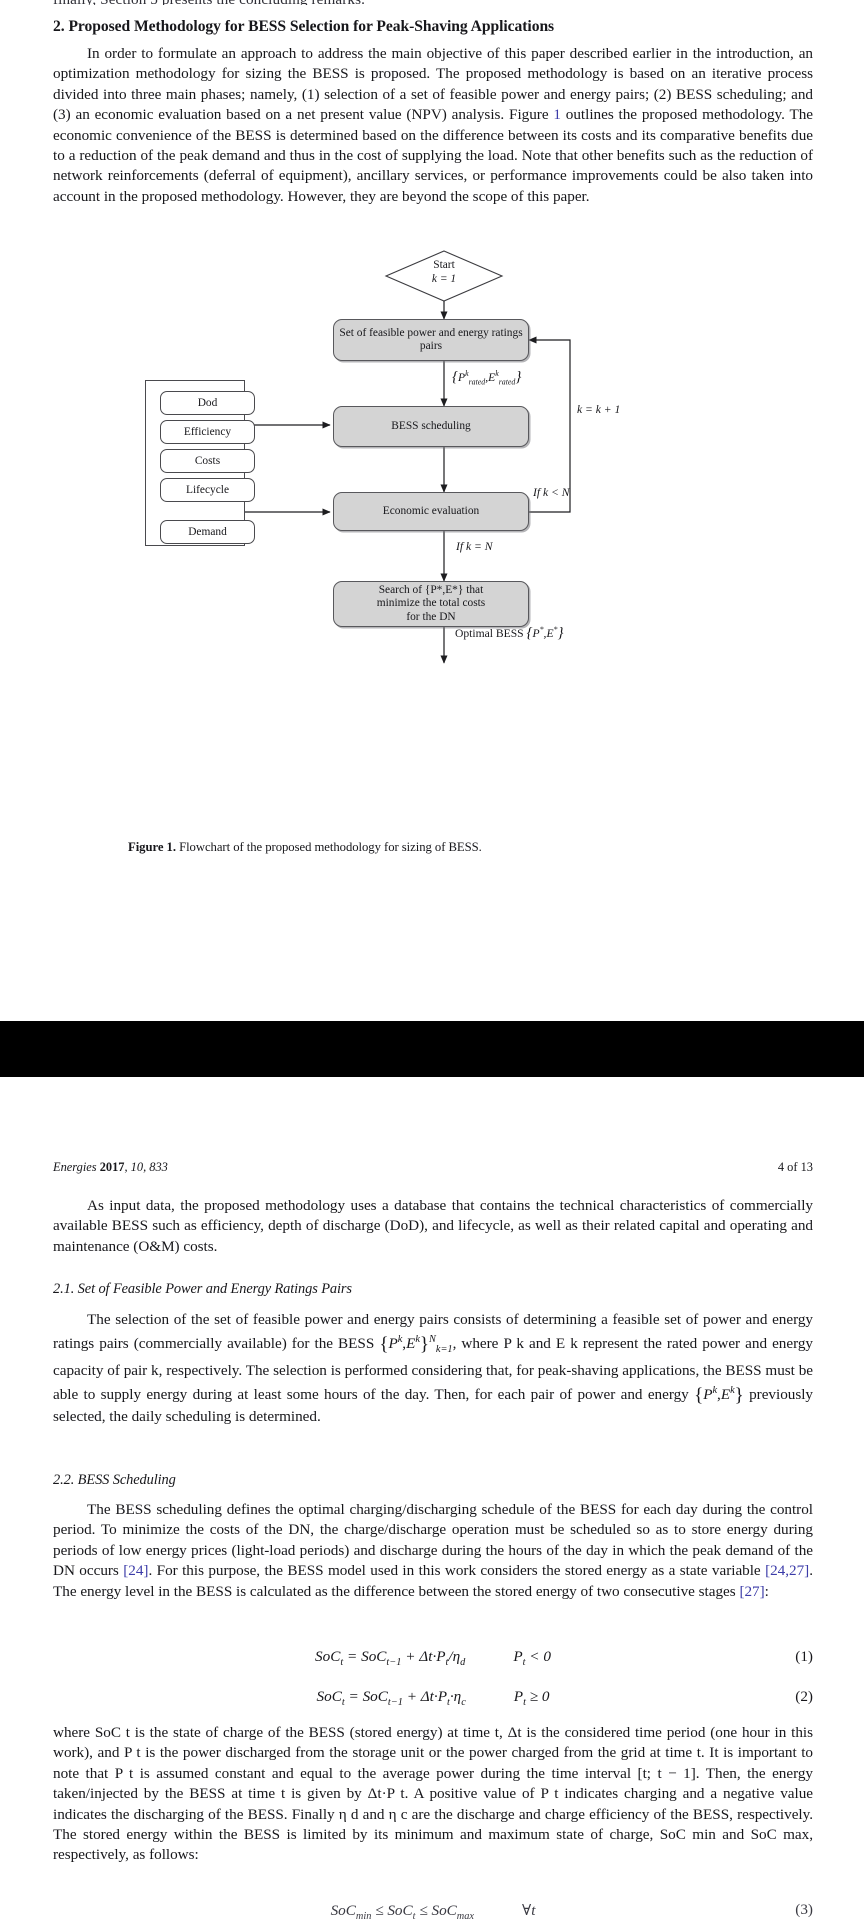 This screenshot has width=864, height=1920. What do you see at coordinates (431, 616) in the screenshot?
I see `node-search-line-3: for the DN` at bounding box center [431, 616].